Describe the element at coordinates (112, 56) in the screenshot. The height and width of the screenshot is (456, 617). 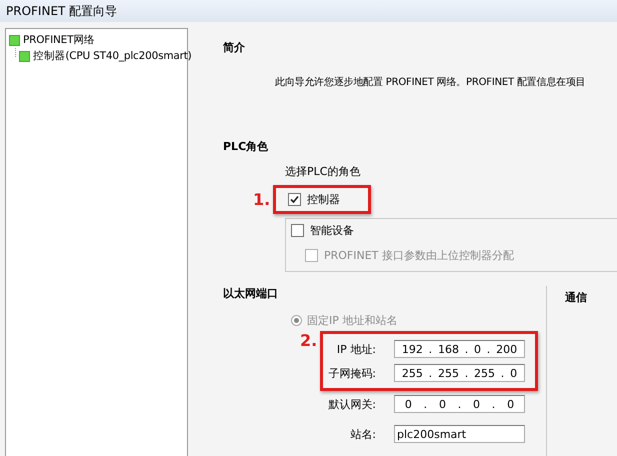
I see `tree-item: 控制器(CPU ST40_plc200smart)` at that location.